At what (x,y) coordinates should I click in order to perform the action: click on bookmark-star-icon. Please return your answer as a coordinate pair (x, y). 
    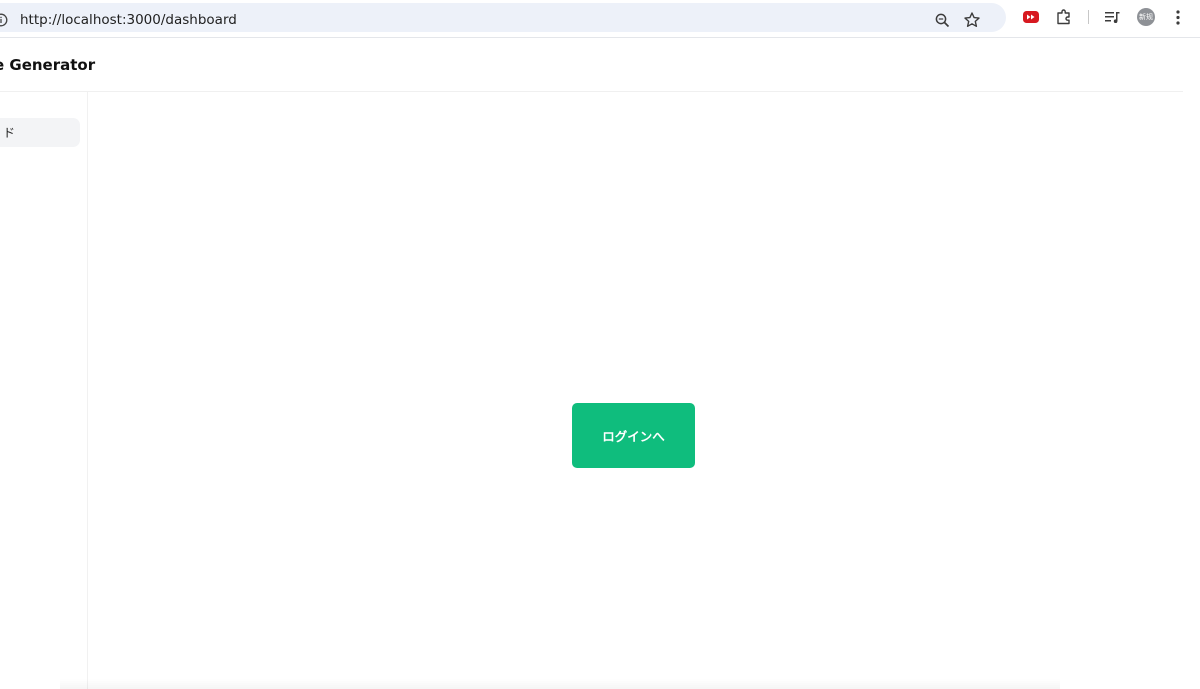
    Looking at the image, I should click on (972, 20).